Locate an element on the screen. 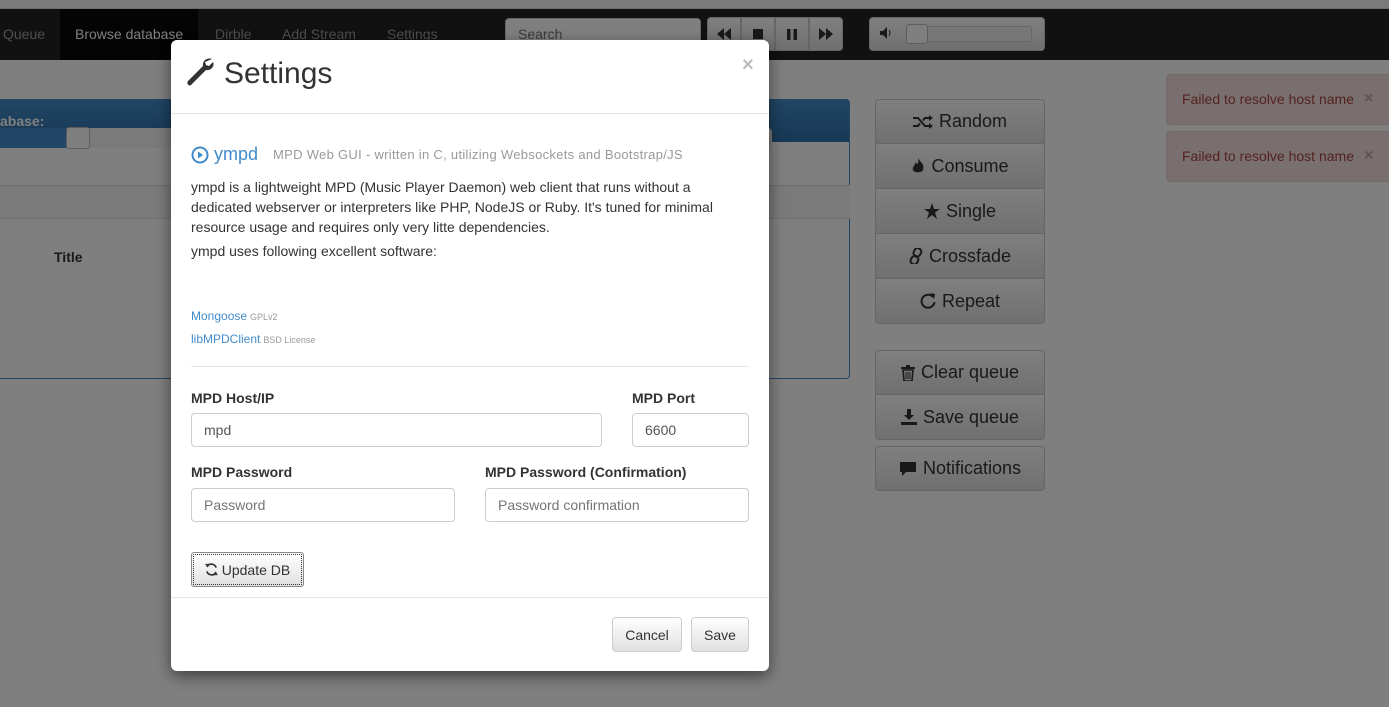 The image size is (1389, 707). update-db-button: Update DB is located at coordinates (247, 569).